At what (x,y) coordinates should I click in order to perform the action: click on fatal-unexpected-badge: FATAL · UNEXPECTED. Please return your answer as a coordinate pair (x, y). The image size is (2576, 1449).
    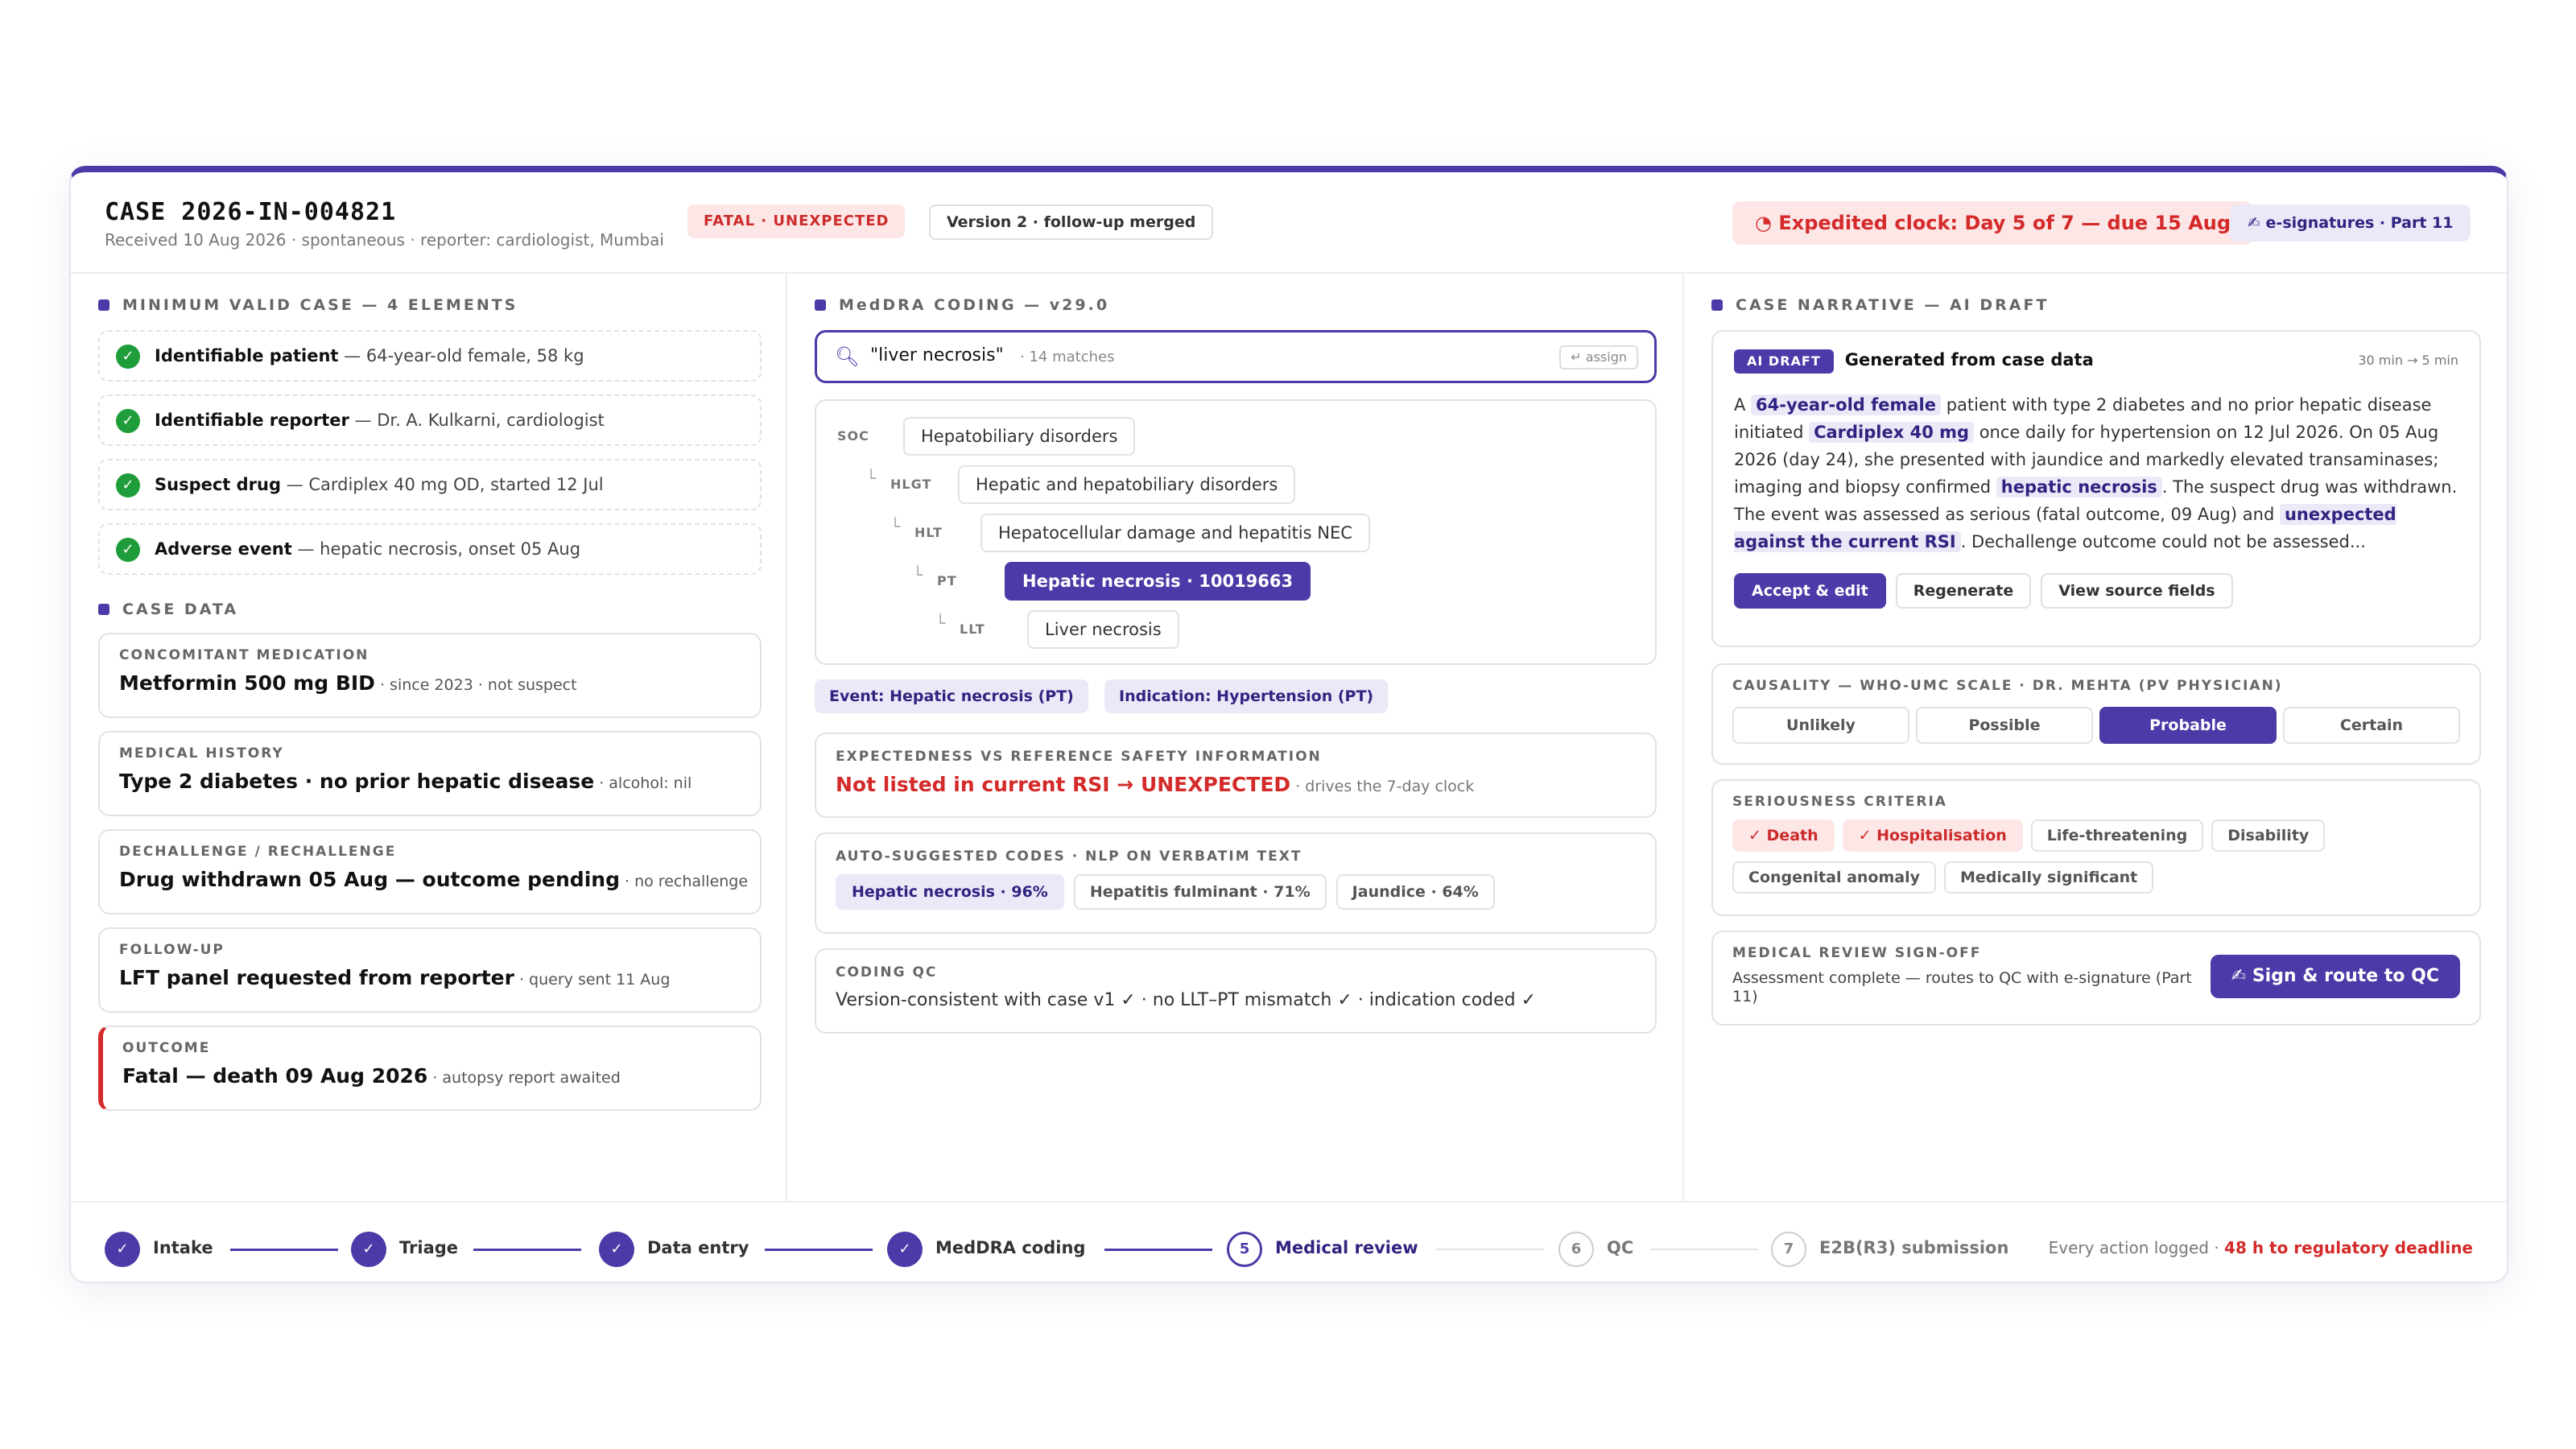
    Looking at the image, I should click on (796, 221).